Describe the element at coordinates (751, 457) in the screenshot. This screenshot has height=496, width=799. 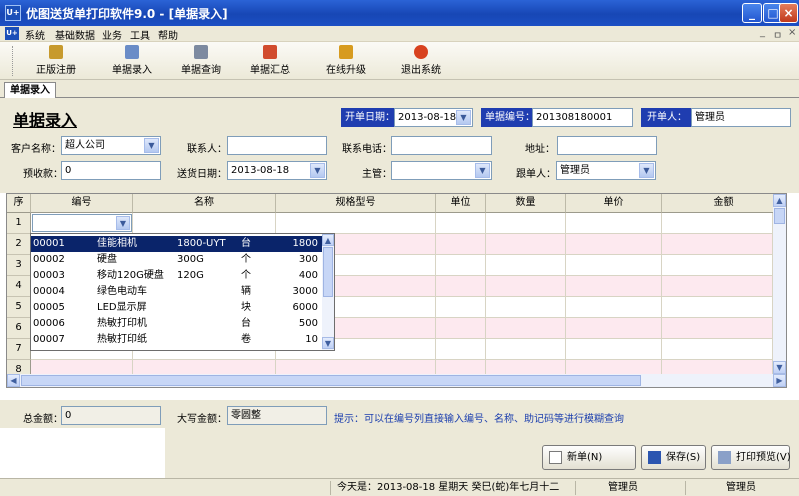
I see `print-preview-button: 打印预览(V)` at that location.